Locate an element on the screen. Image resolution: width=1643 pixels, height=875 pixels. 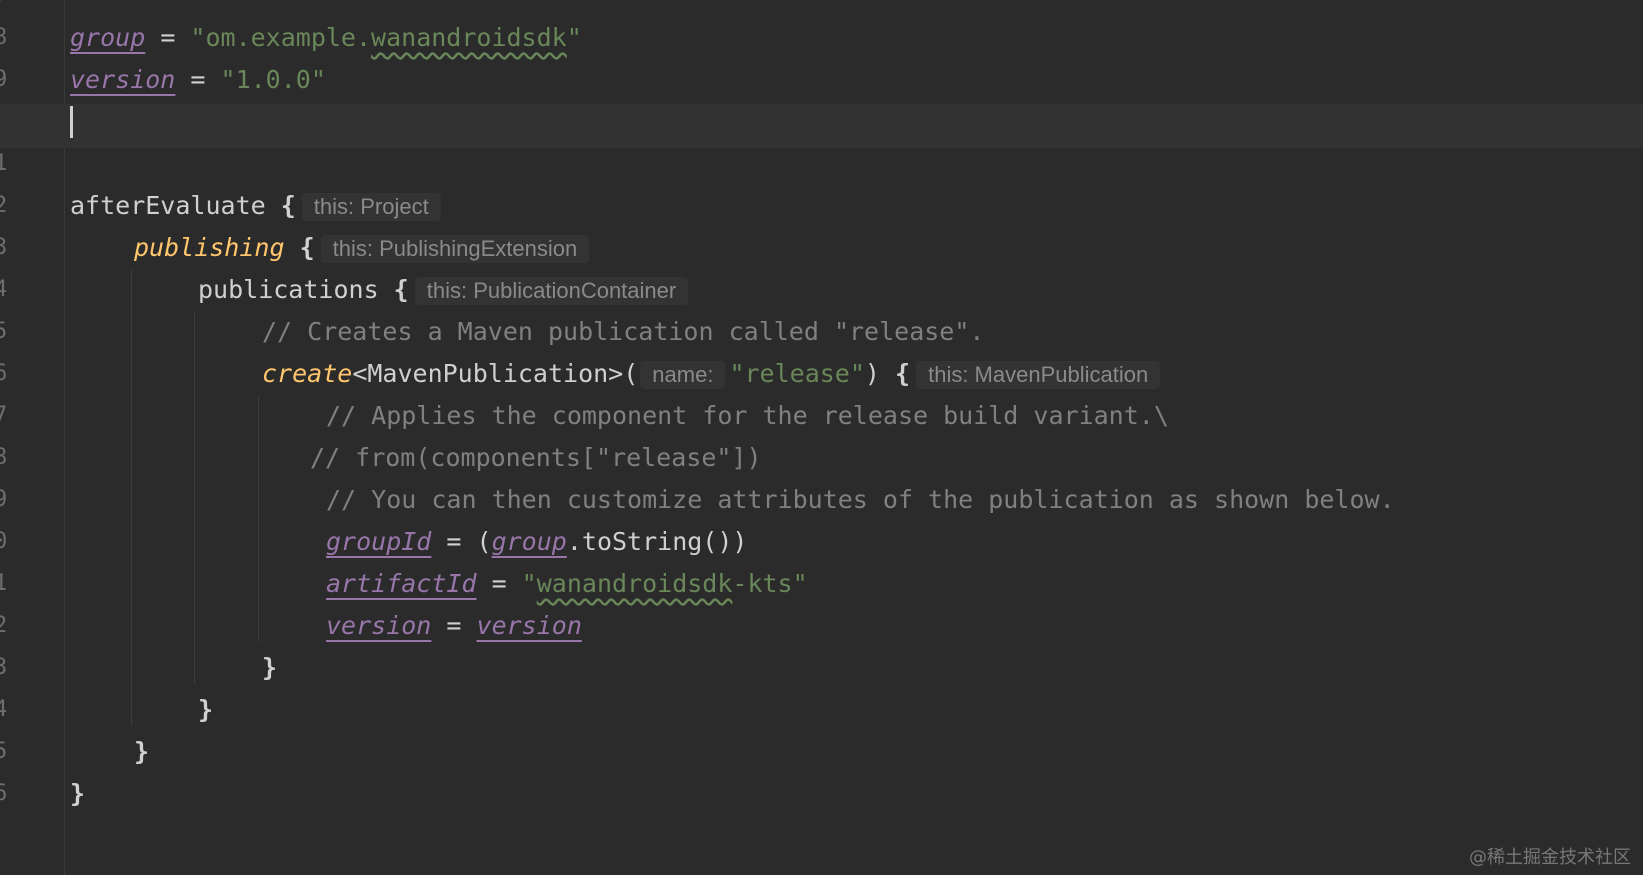
text-caret is located at coordinates (71, 122).